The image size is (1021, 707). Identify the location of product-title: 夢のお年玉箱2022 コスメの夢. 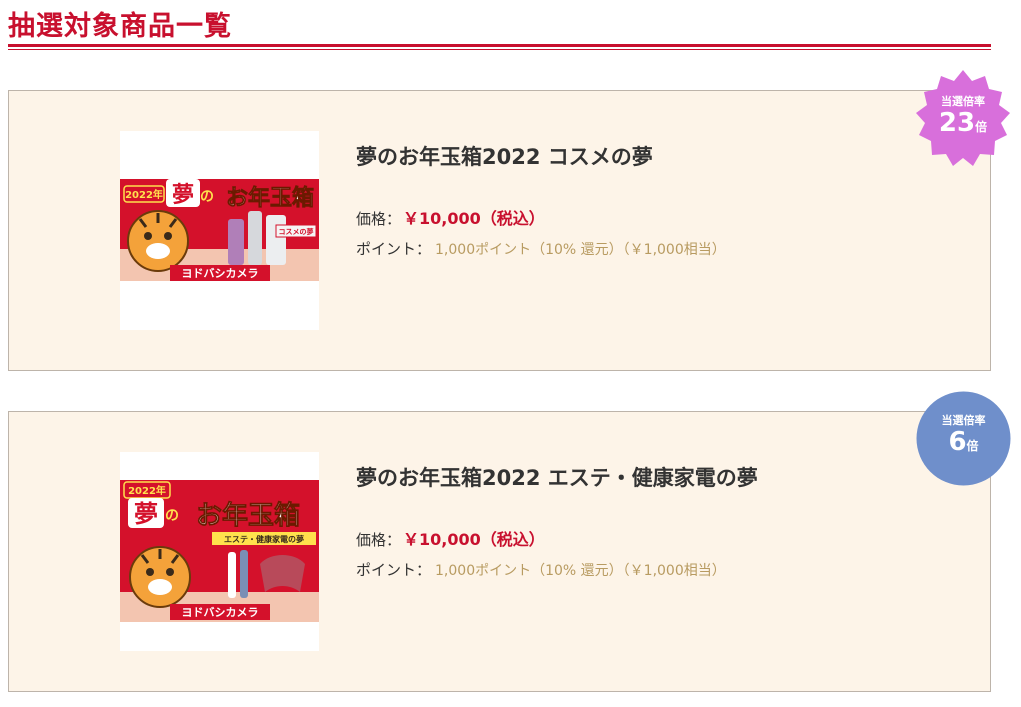
(504, 156).